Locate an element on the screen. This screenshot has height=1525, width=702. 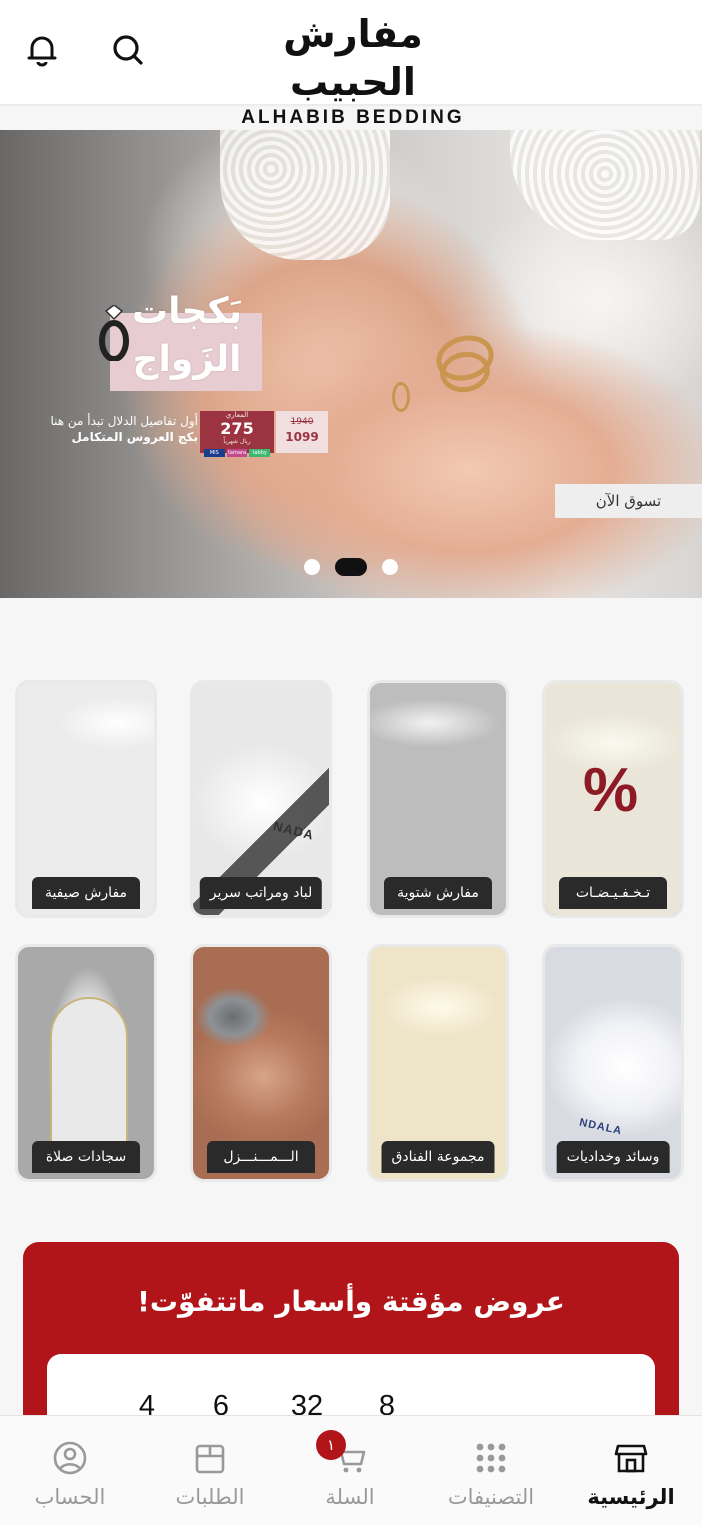
percent-overlay: % is located at coordinates (611, 790).